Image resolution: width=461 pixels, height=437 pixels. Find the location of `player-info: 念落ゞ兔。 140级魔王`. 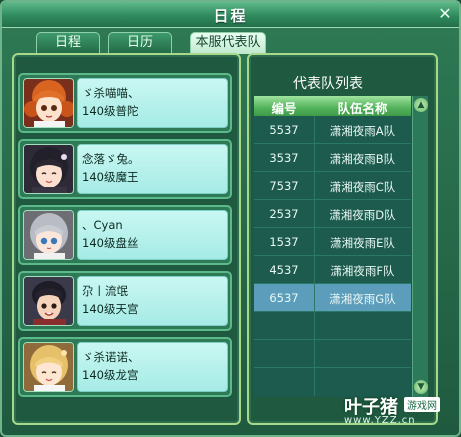

player-info: 念落ゞ兔。 140级魔王 is located at coordinates (152, 169).